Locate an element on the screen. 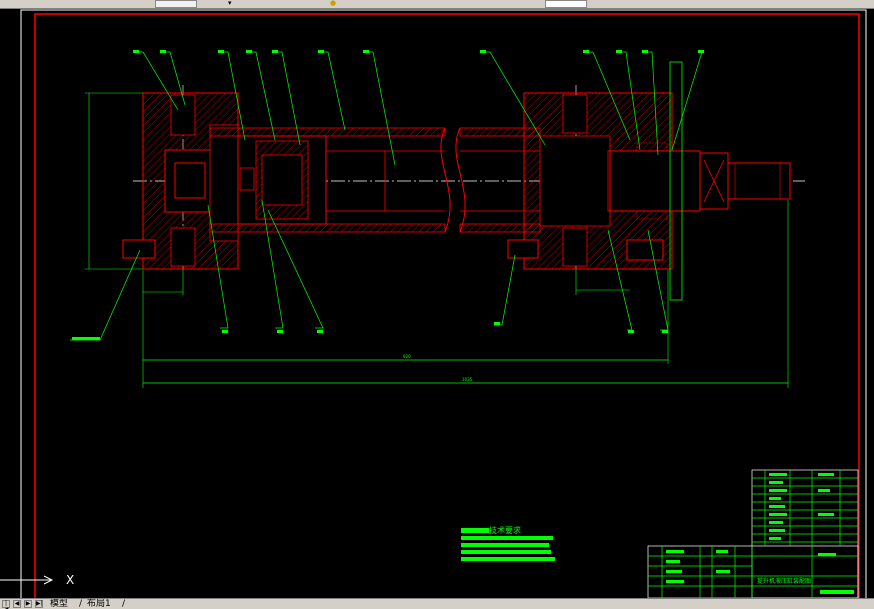 This screenshot has height=609, width=874. layout-tabs-bar: |◀ ◀ ▶ ▶| 模型 / 布局1 / is located at coordinates (437, 603).